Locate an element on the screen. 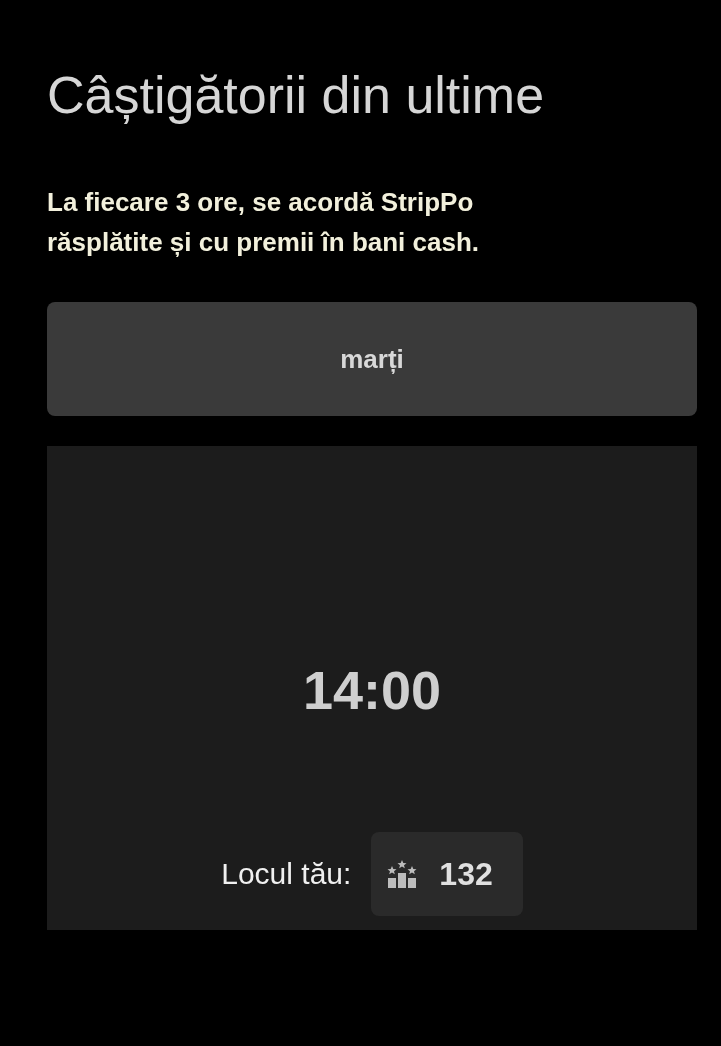 This screenshot has width=721, height=1046. page-title: Câștigătorii din ultime is located at coordinates (296, 95).